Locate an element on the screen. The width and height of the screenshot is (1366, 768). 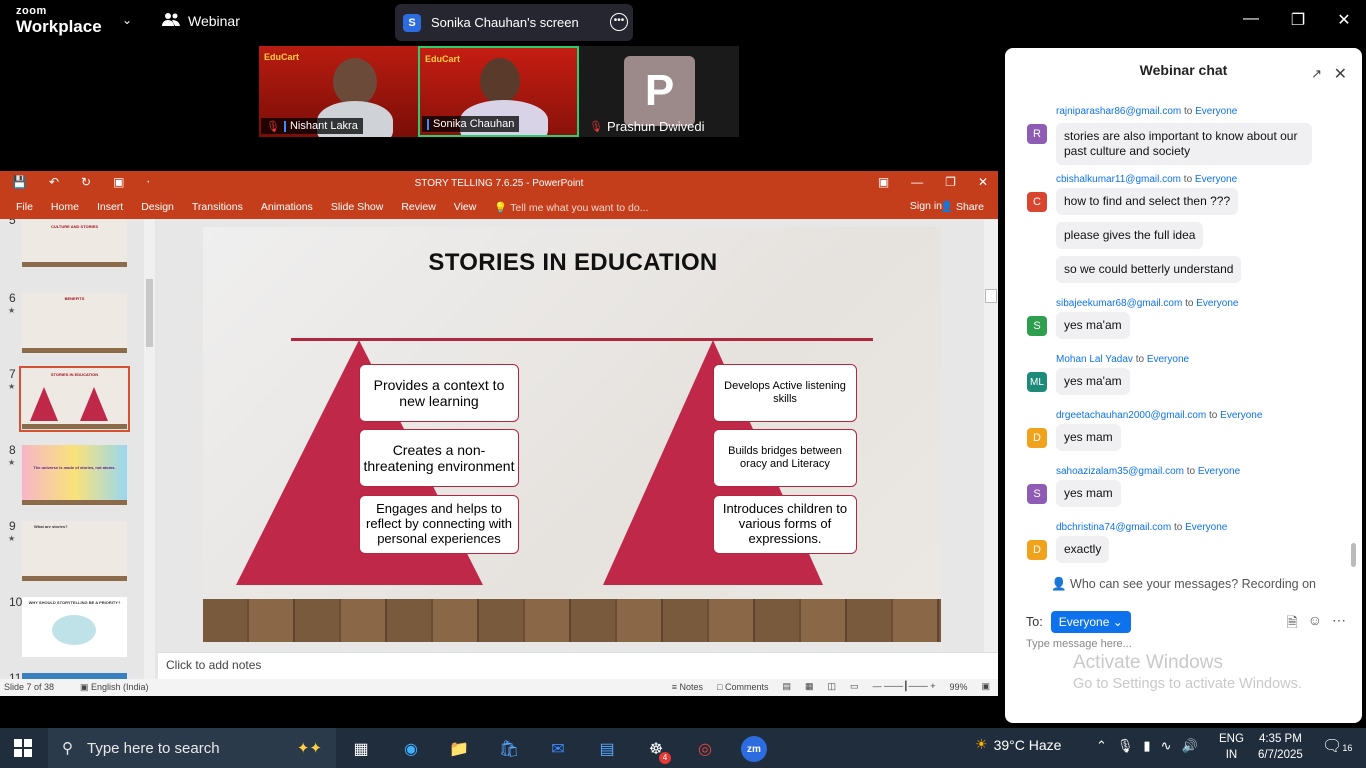
left-box-2: Creates a non-threatening environment is located at coordinates (439, 458).